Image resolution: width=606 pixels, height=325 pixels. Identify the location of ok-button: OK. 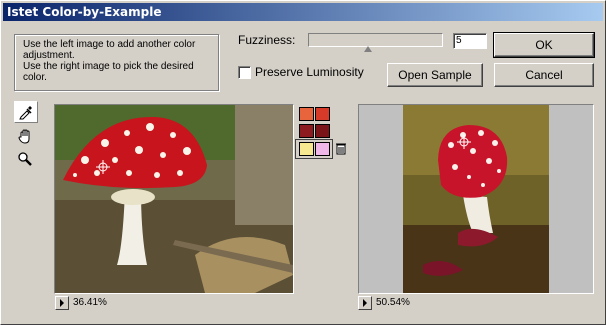
(544, 45).